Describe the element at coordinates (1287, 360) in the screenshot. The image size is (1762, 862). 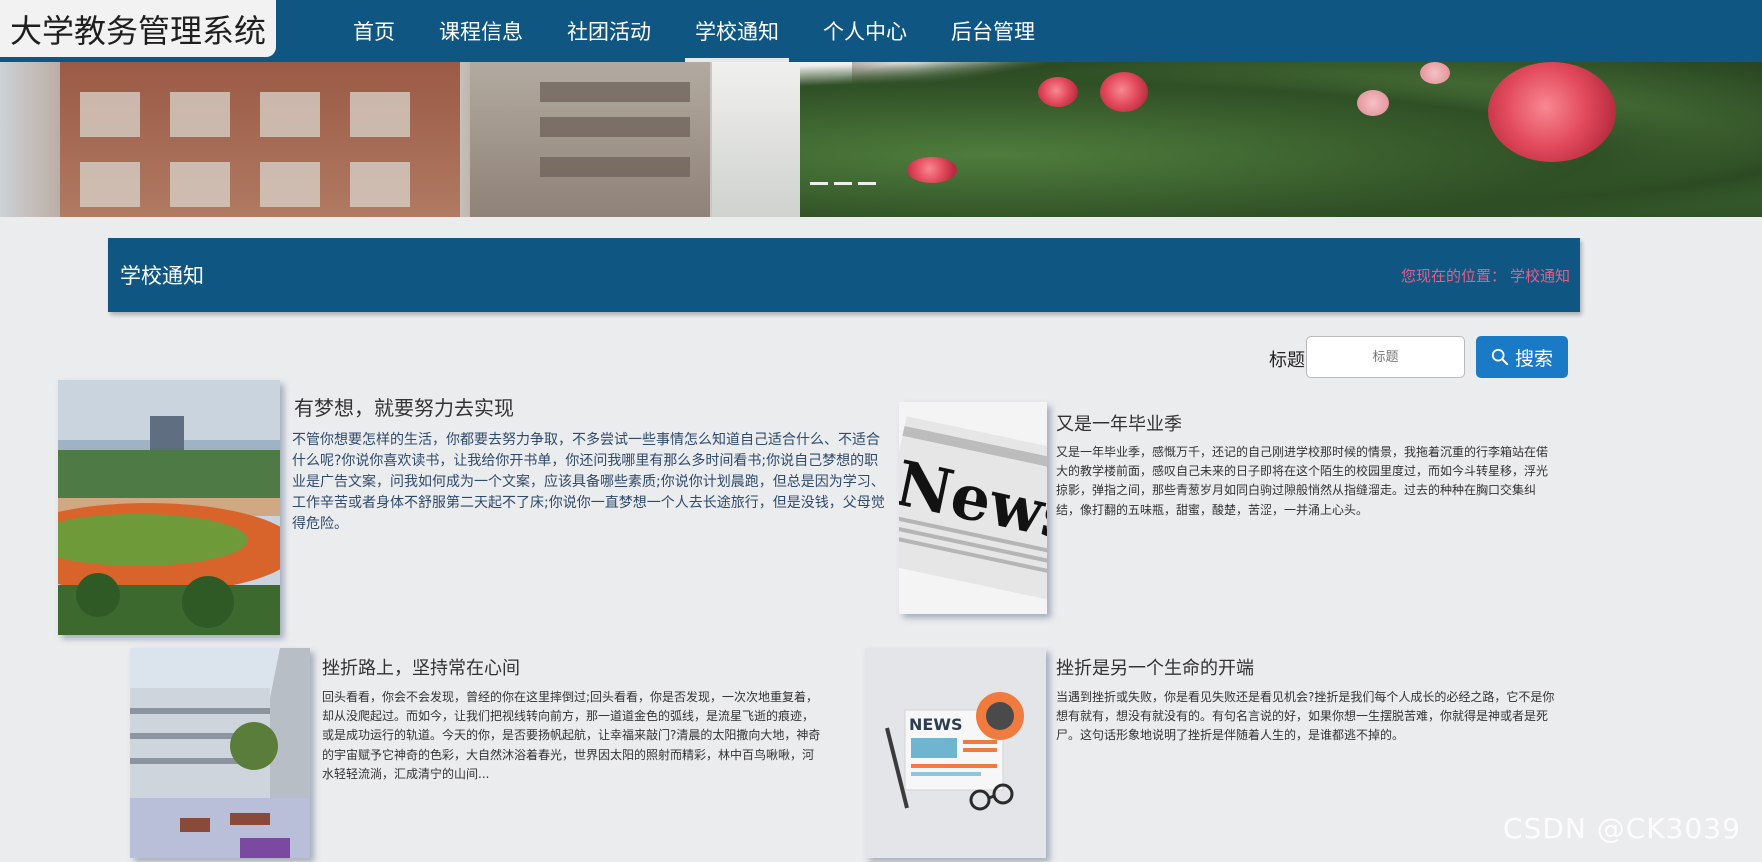
I see `search-label: 标题` at that location.